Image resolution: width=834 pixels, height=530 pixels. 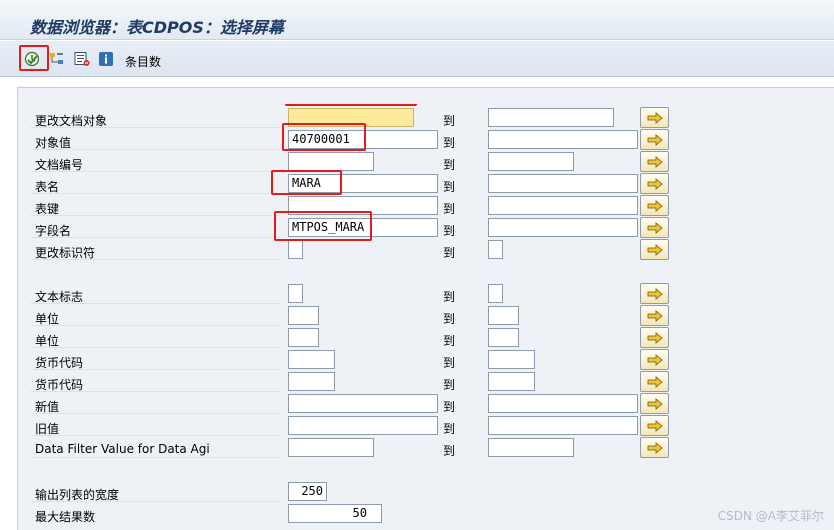 I want to click on max-hits-field: 50, so click(x=335, y=513).